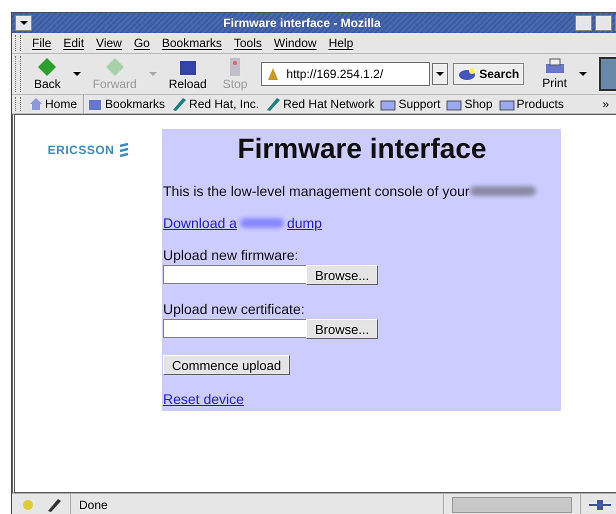  I want to click on bookmarks-icon, so click(95, 104).